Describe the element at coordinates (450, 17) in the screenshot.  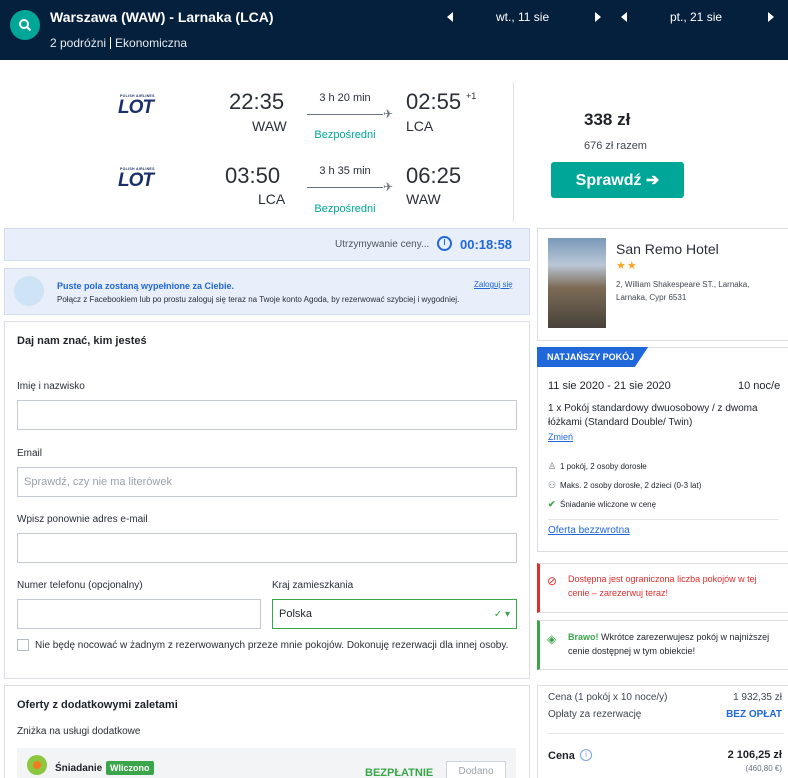
I see `prev-depart-date-button` at that location.